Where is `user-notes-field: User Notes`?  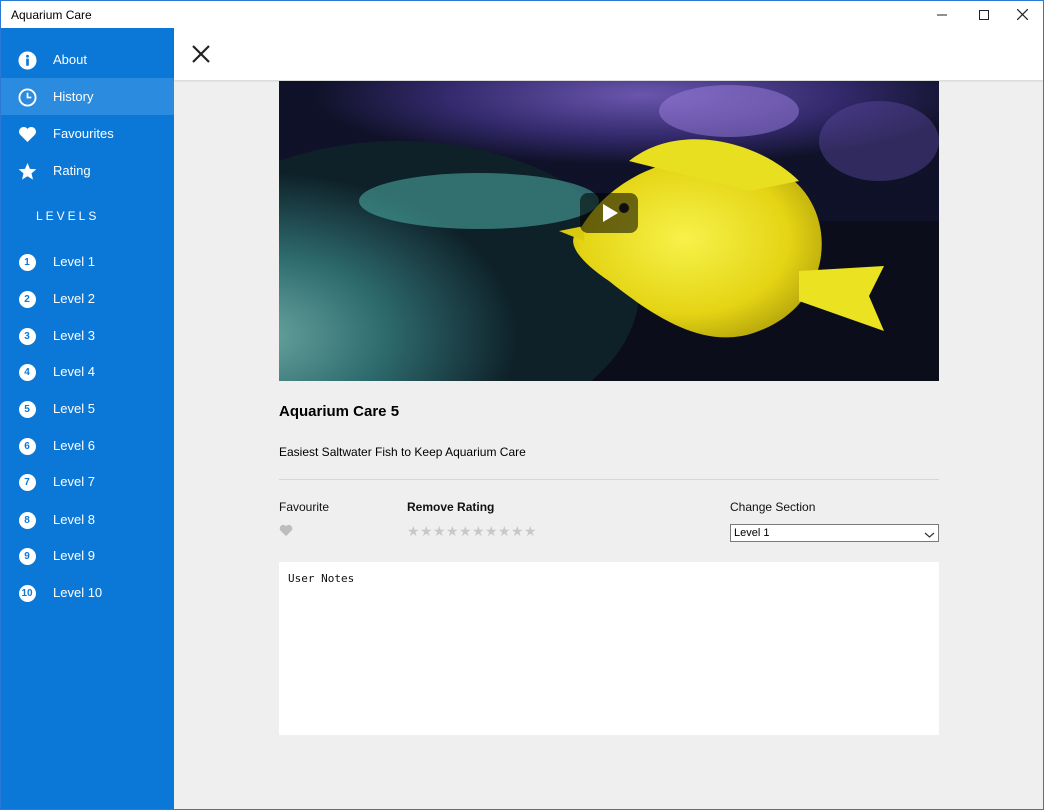
user-notes-field: User Notes is located at coordinates (609, 648).